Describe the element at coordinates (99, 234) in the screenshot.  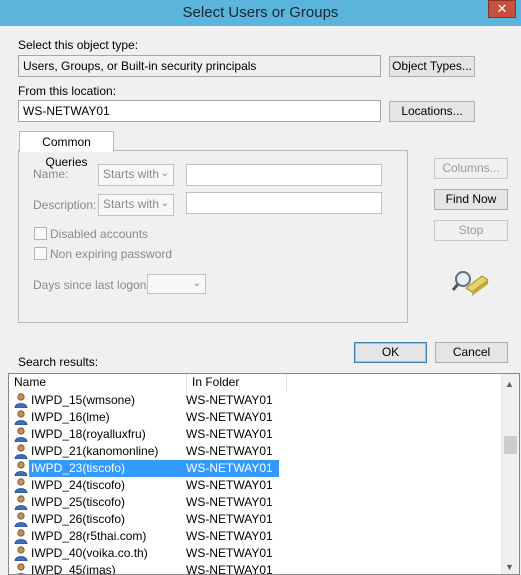
I see `disabled-accounts-label: Disabled accounts` at that location.